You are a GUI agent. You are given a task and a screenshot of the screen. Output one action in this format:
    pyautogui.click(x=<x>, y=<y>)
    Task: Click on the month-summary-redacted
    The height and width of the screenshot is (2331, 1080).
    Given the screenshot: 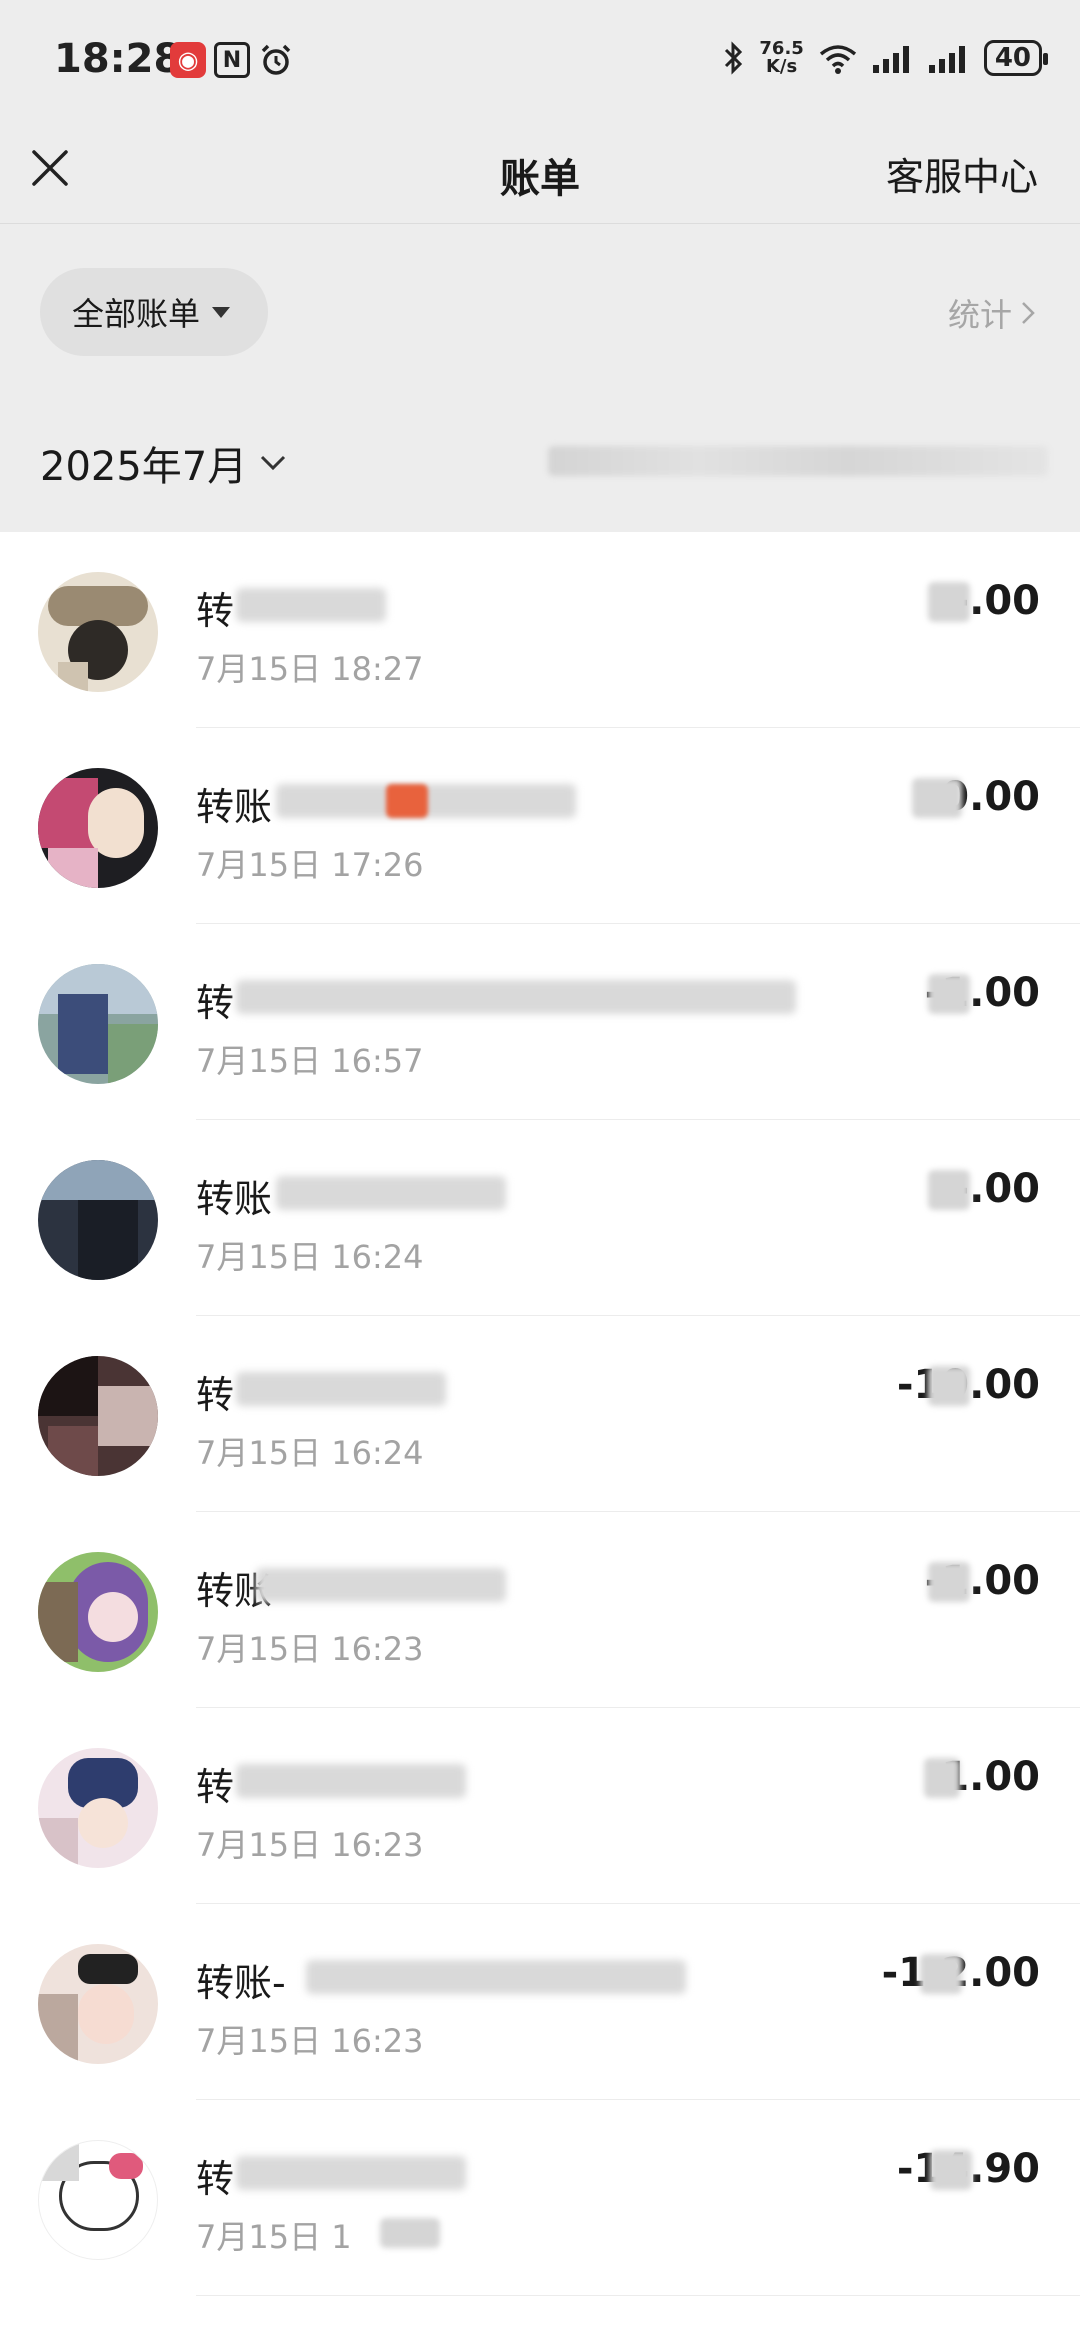 What is the action you would take?
    pyautogui.click(x=798, y=461)
    